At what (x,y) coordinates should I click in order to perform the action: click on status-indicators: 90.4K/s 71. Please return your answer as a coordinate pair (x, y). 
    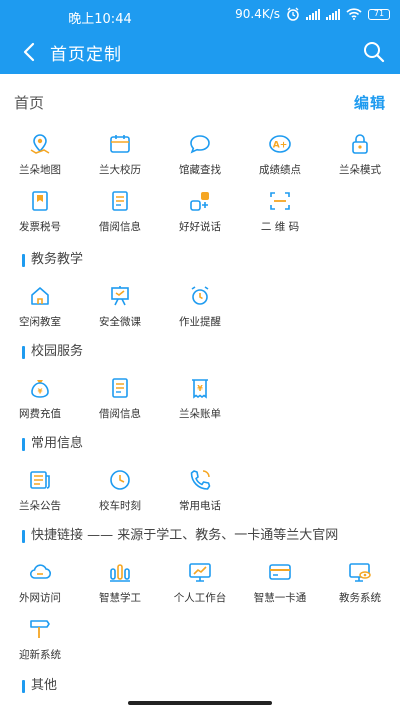
    Looking at the image, I should click on (312, 14).